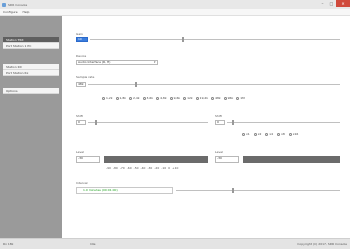  I want to click on level-right-meter, so click(291, 159).